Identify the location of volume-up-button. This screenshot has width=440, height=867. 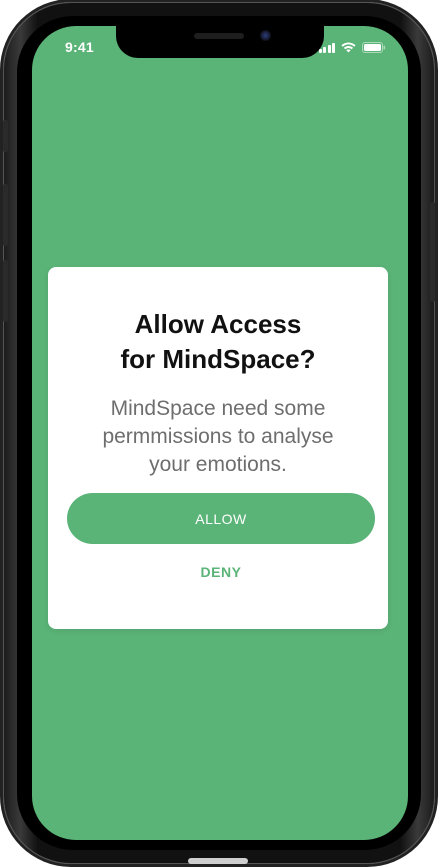
(5, 215).